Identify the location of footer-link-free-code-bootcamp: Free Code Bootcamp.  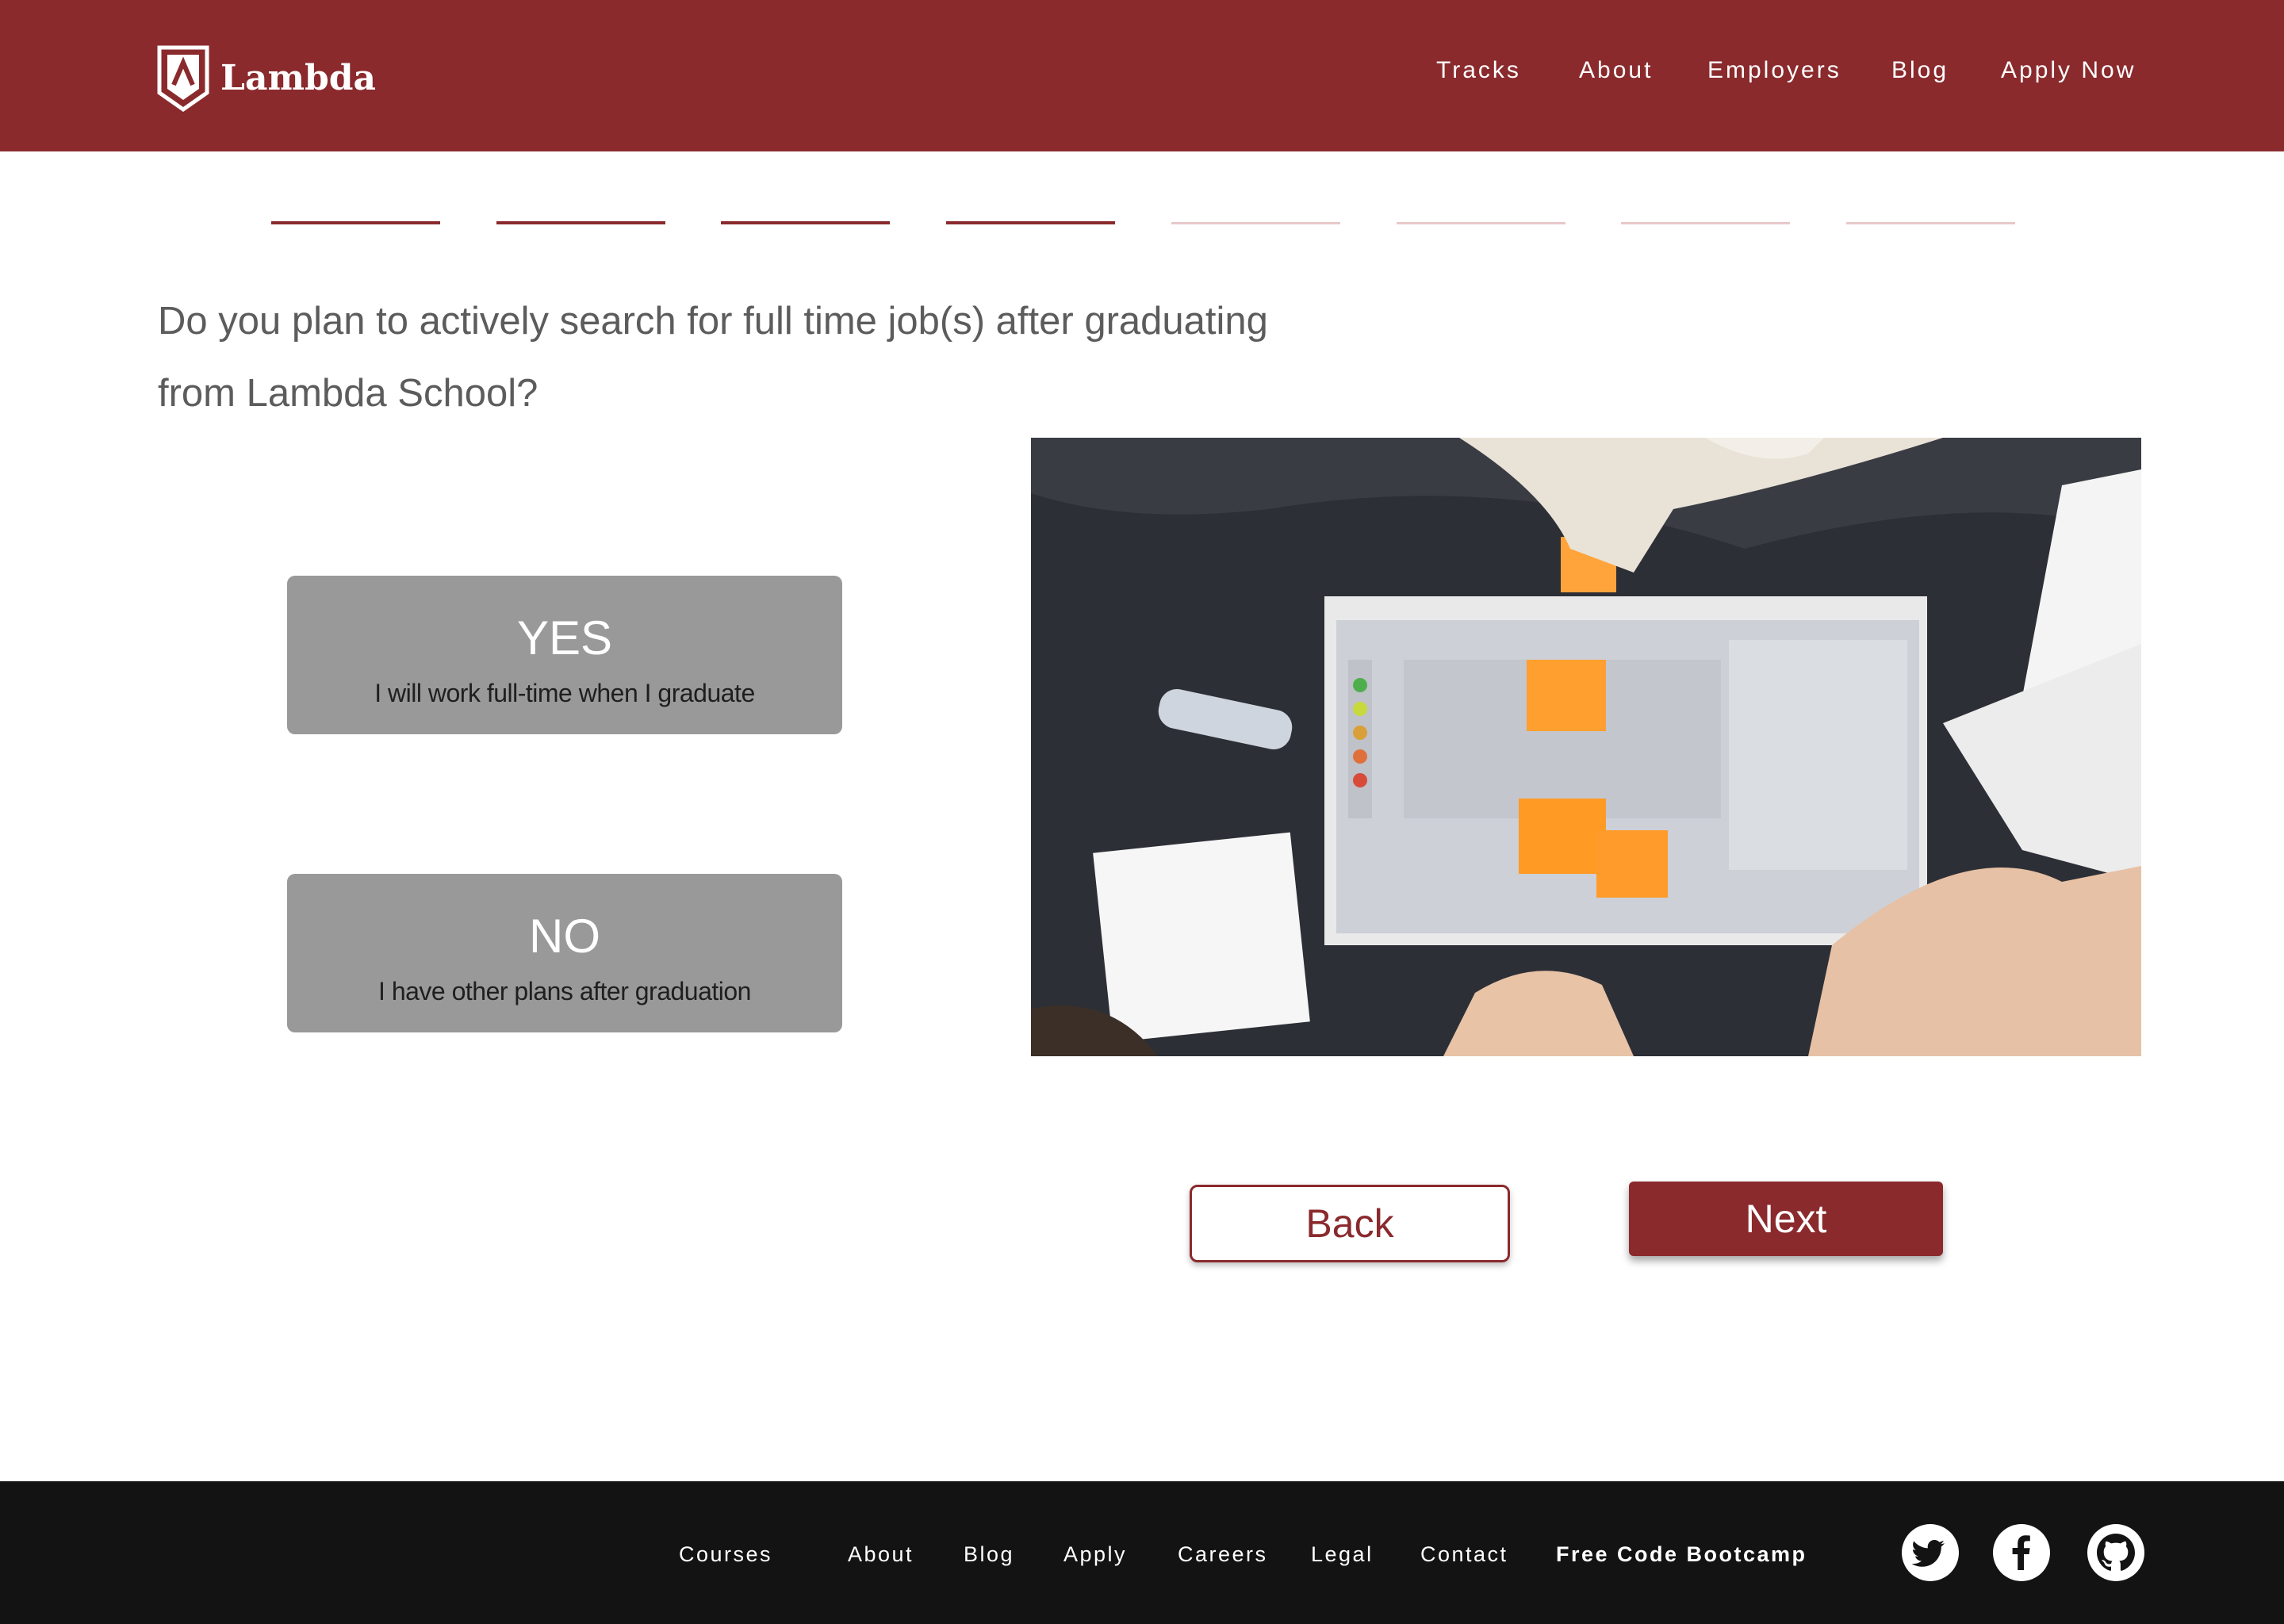
(1681, 1554).